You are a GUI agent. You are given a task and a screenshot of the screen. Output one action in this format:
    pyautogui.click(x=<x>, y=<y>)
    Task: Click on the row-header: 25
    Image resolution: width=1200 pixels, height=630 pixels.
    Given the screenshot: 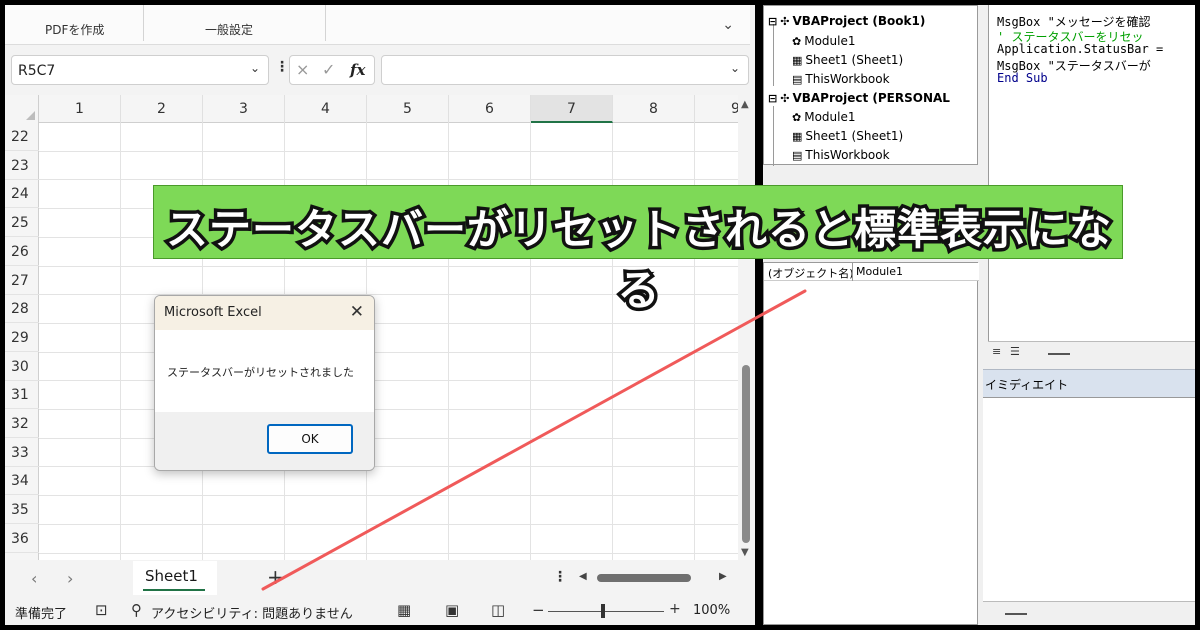 What is the action you would take?
    pyautogui.click(x=22, y=223)
    